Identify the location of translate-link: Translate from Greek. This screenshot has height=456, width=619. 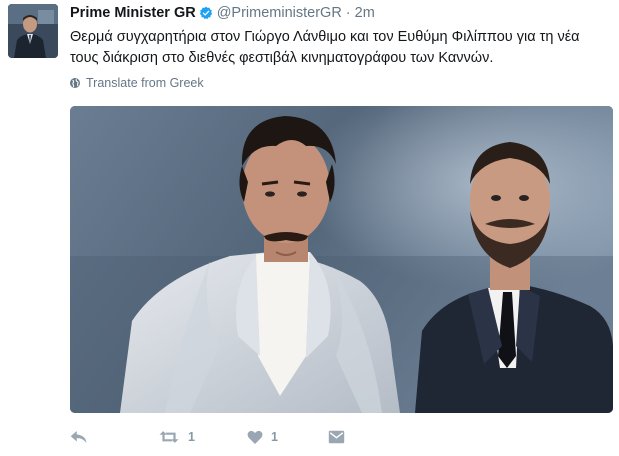
(136, 83).